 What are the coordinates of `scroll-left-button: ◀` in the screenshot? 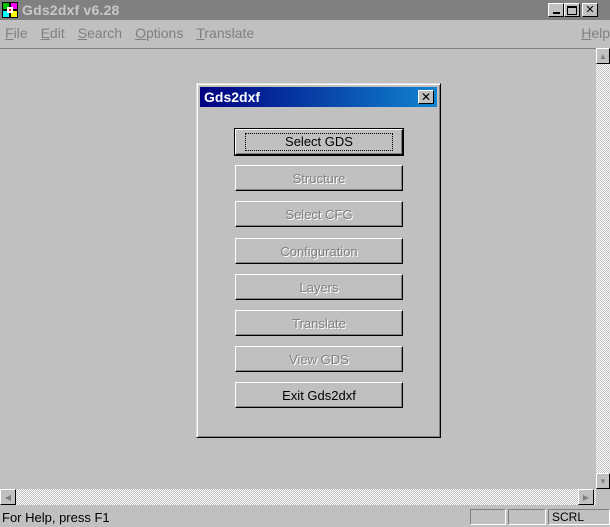 It's located at (8, 497).